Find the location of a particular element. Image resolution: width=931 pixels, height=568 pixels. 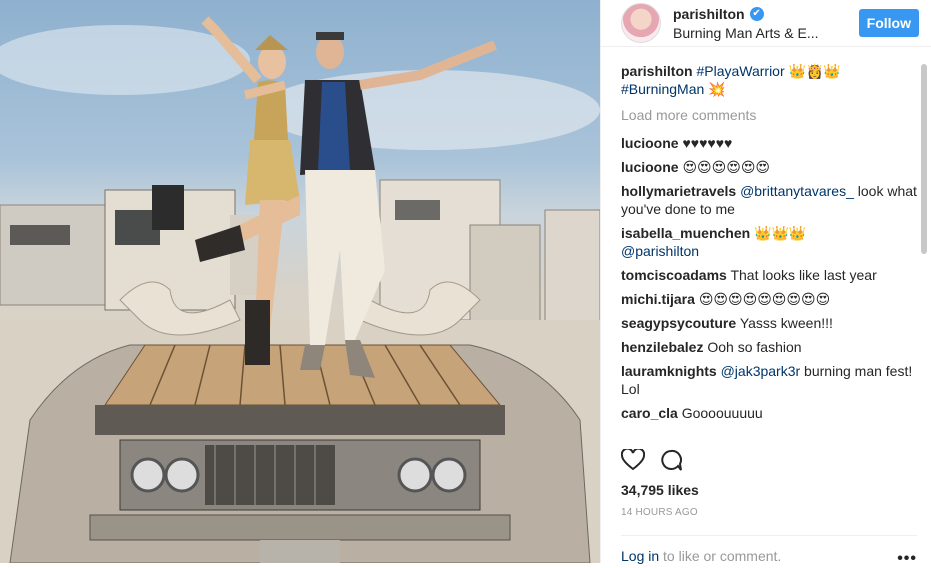

heart-icon is located at coordinates (633, 461).